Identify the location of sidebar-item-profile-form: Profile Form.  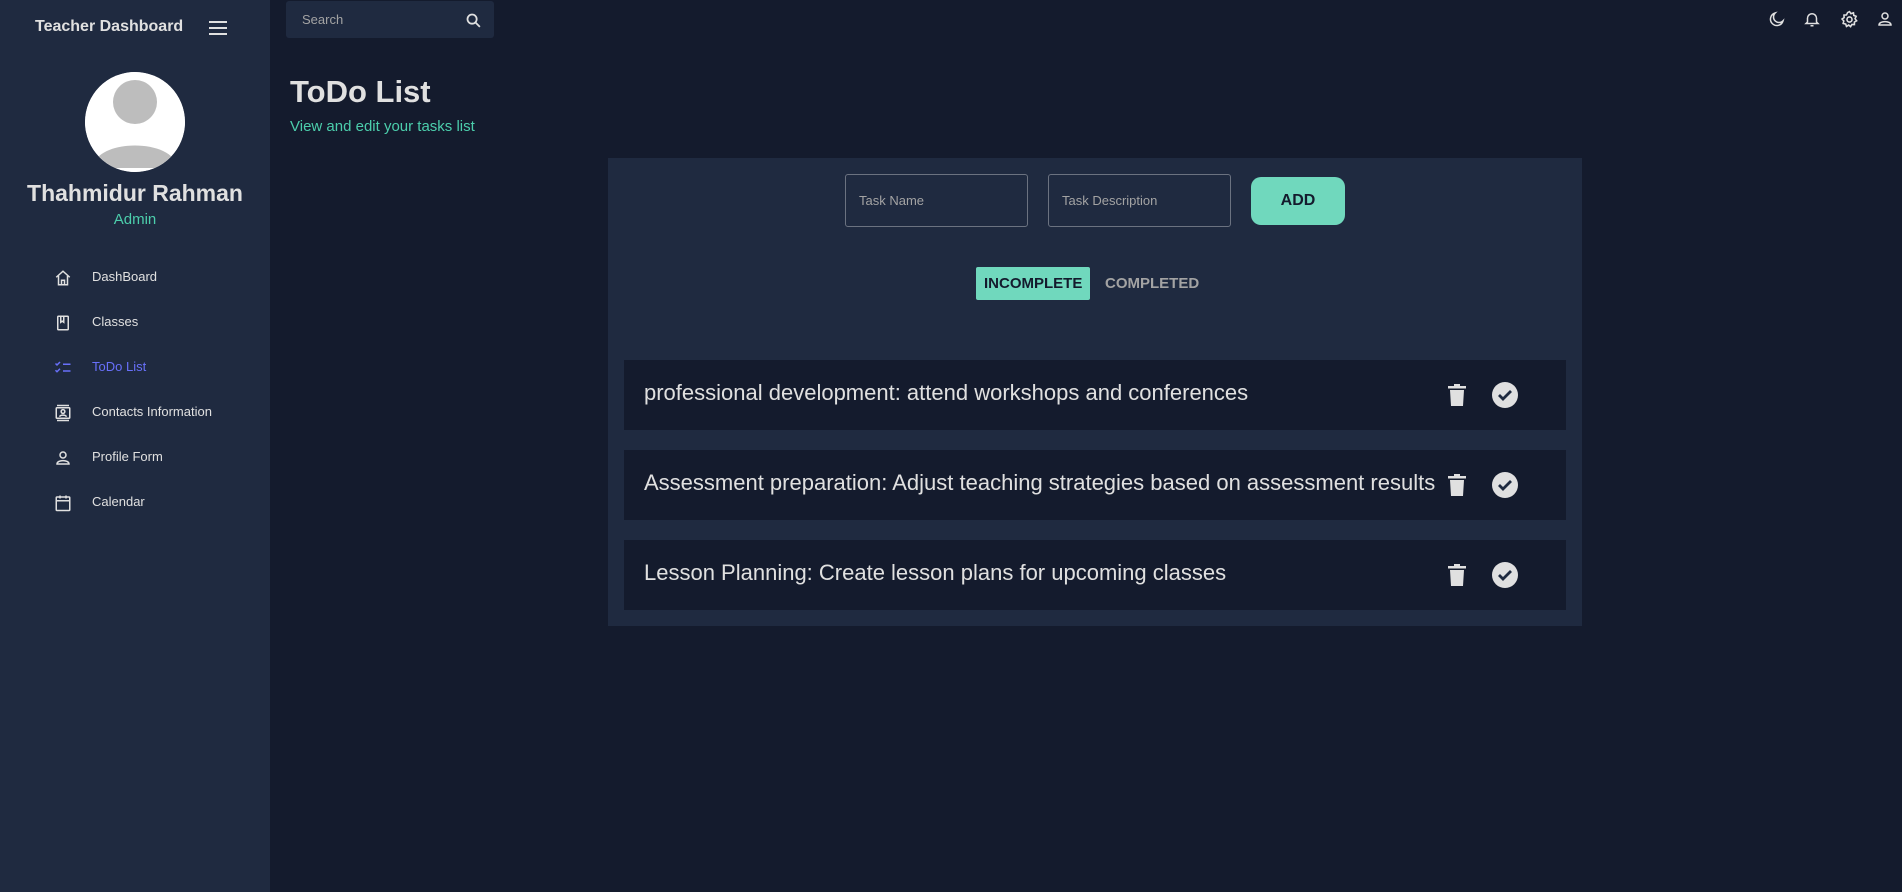
(135, 458).